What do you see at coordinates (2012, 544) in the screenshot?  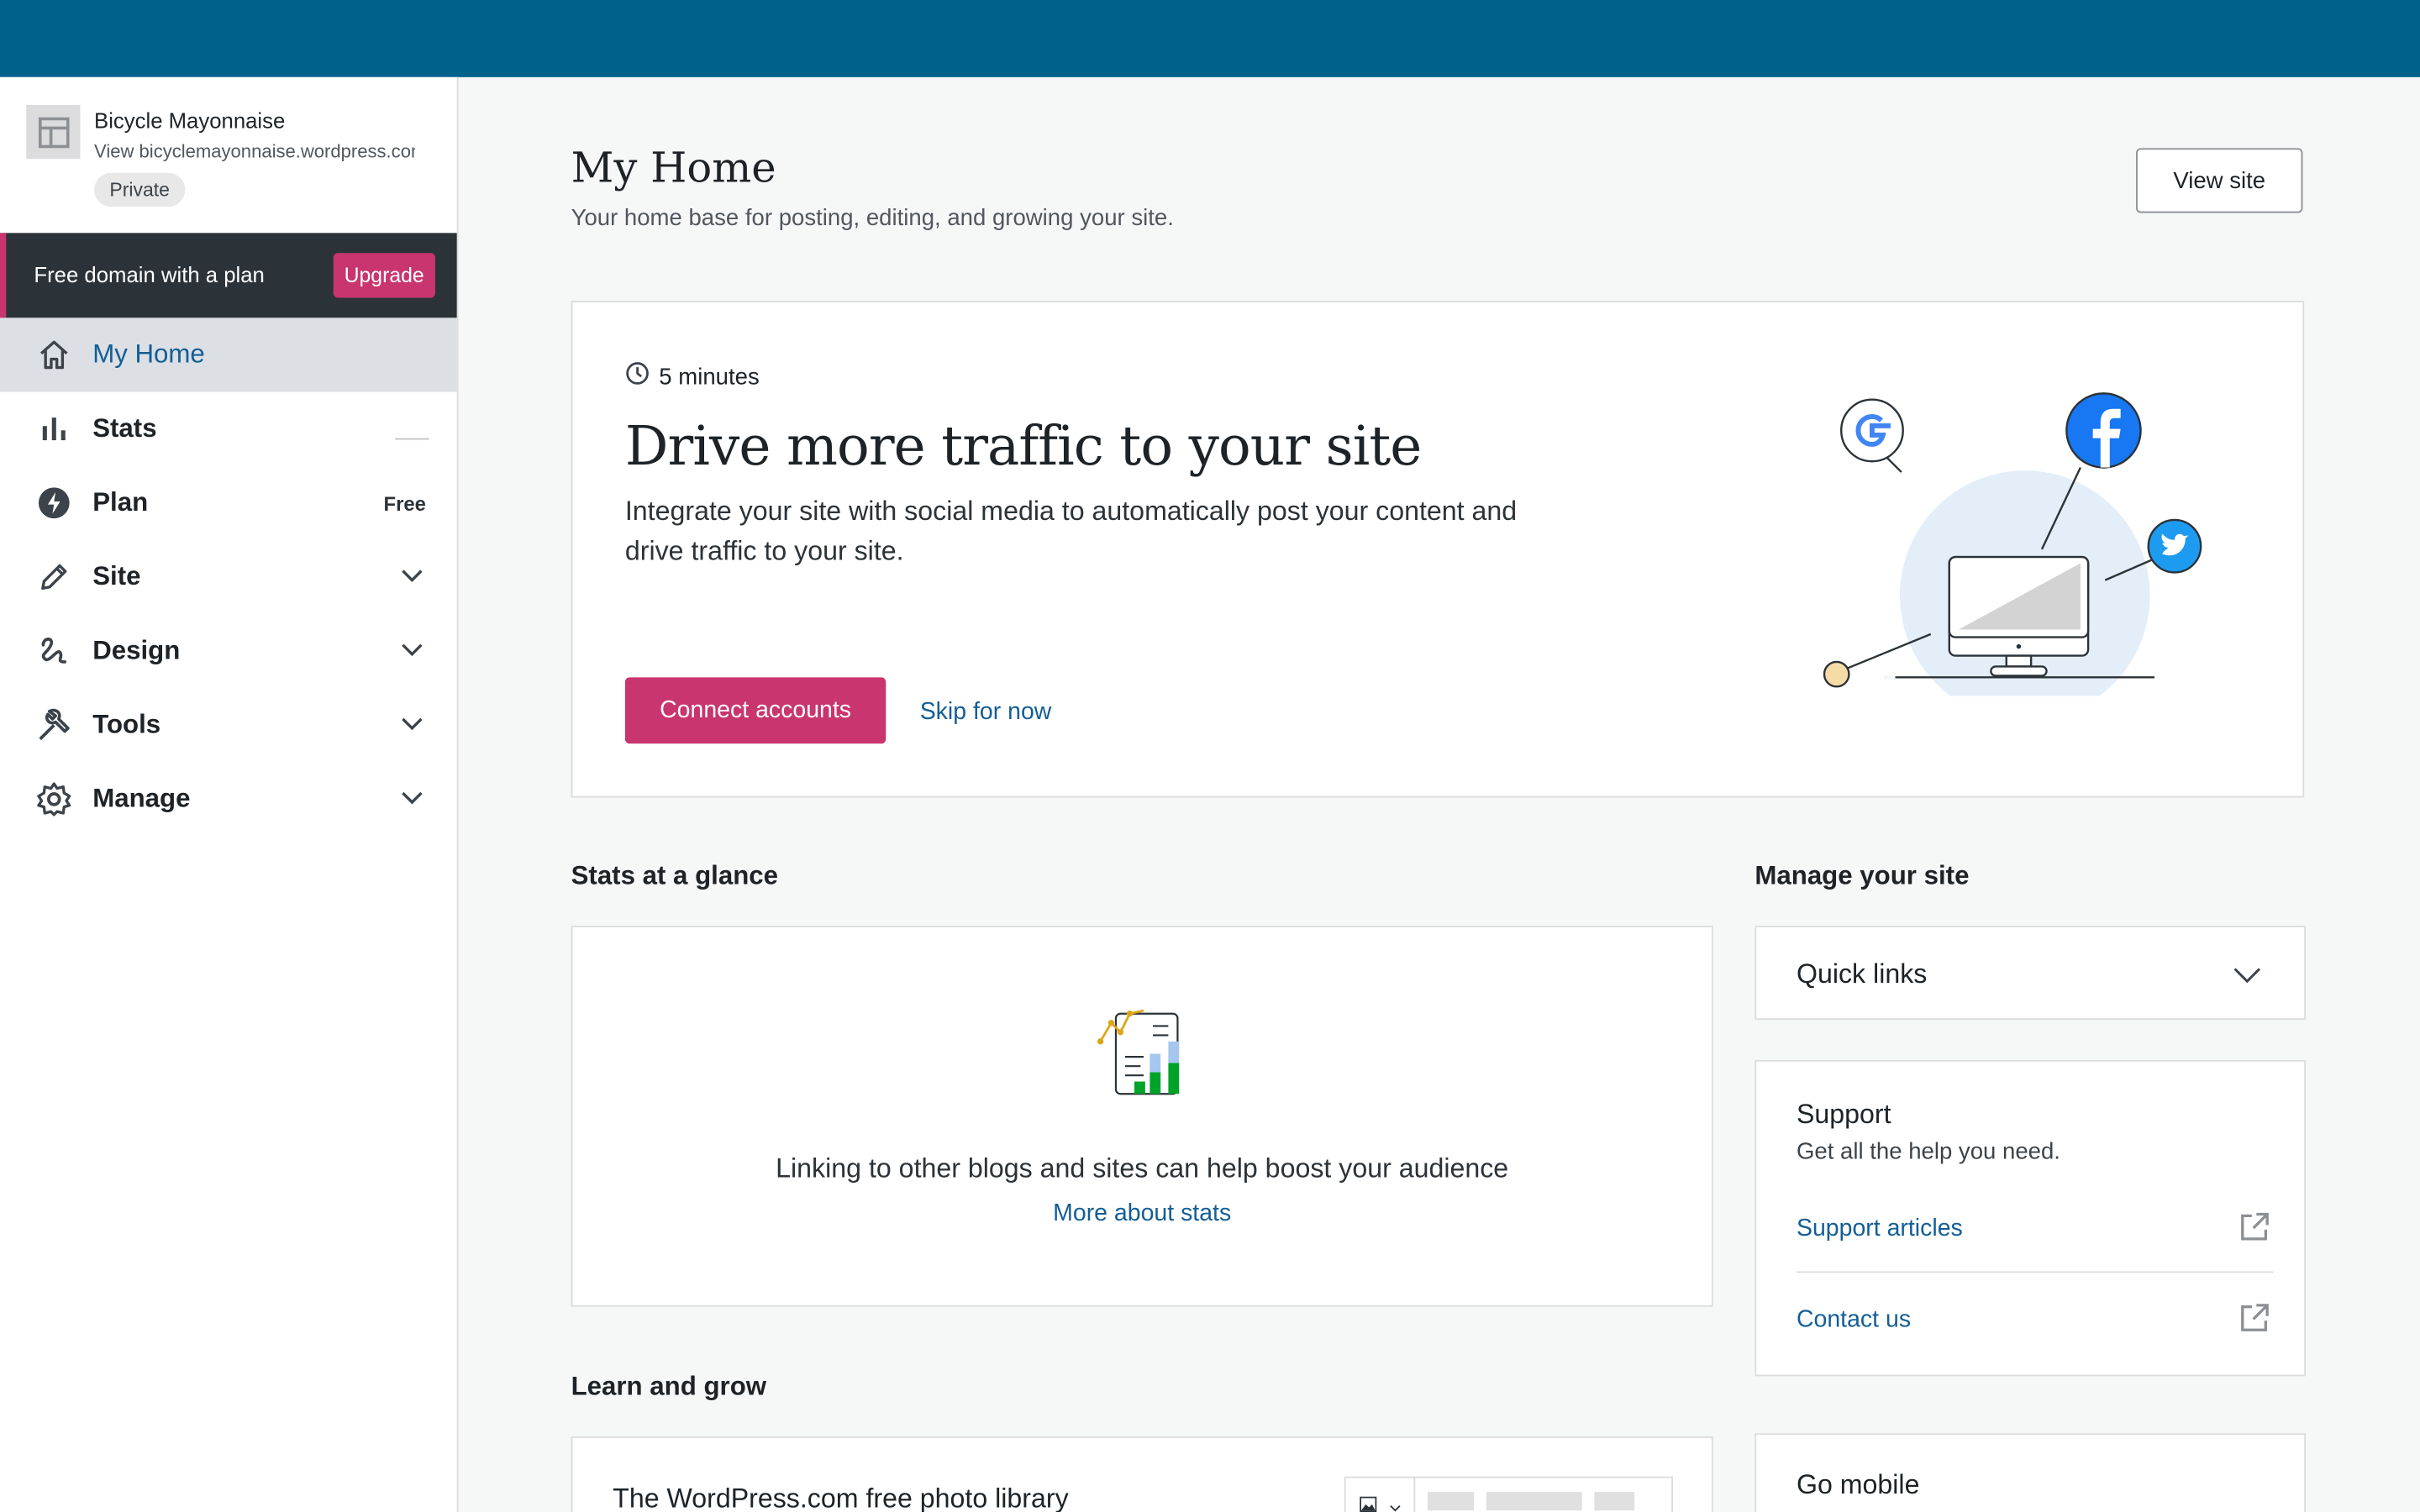 I see `social-media-illustration` at bounding box center [2012, 544].